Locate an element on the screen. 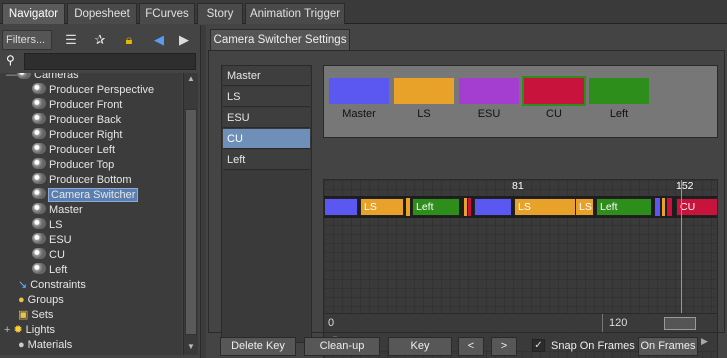 This screenshot has width=727, height=358. search-input is located at coordinates (110, 61).